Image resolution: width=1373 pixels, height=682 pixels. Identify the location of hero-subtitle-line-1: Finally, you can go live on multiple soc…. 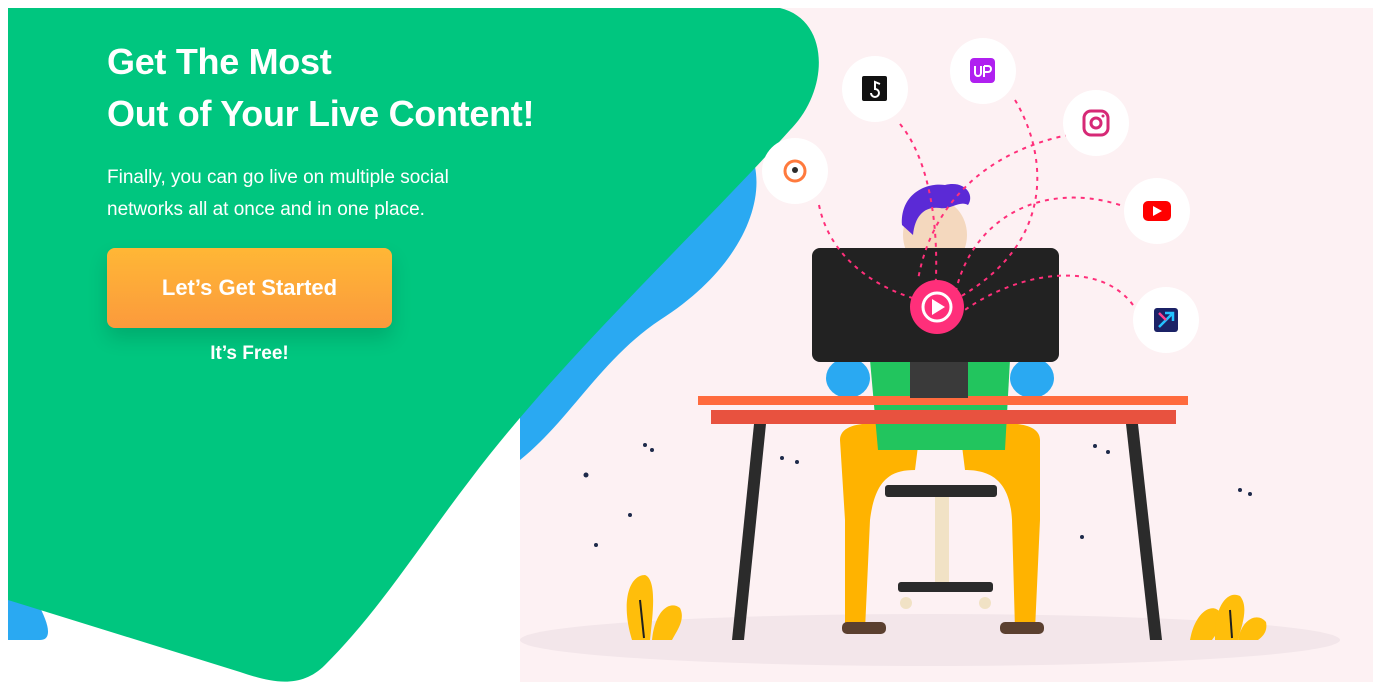
(278, 177).